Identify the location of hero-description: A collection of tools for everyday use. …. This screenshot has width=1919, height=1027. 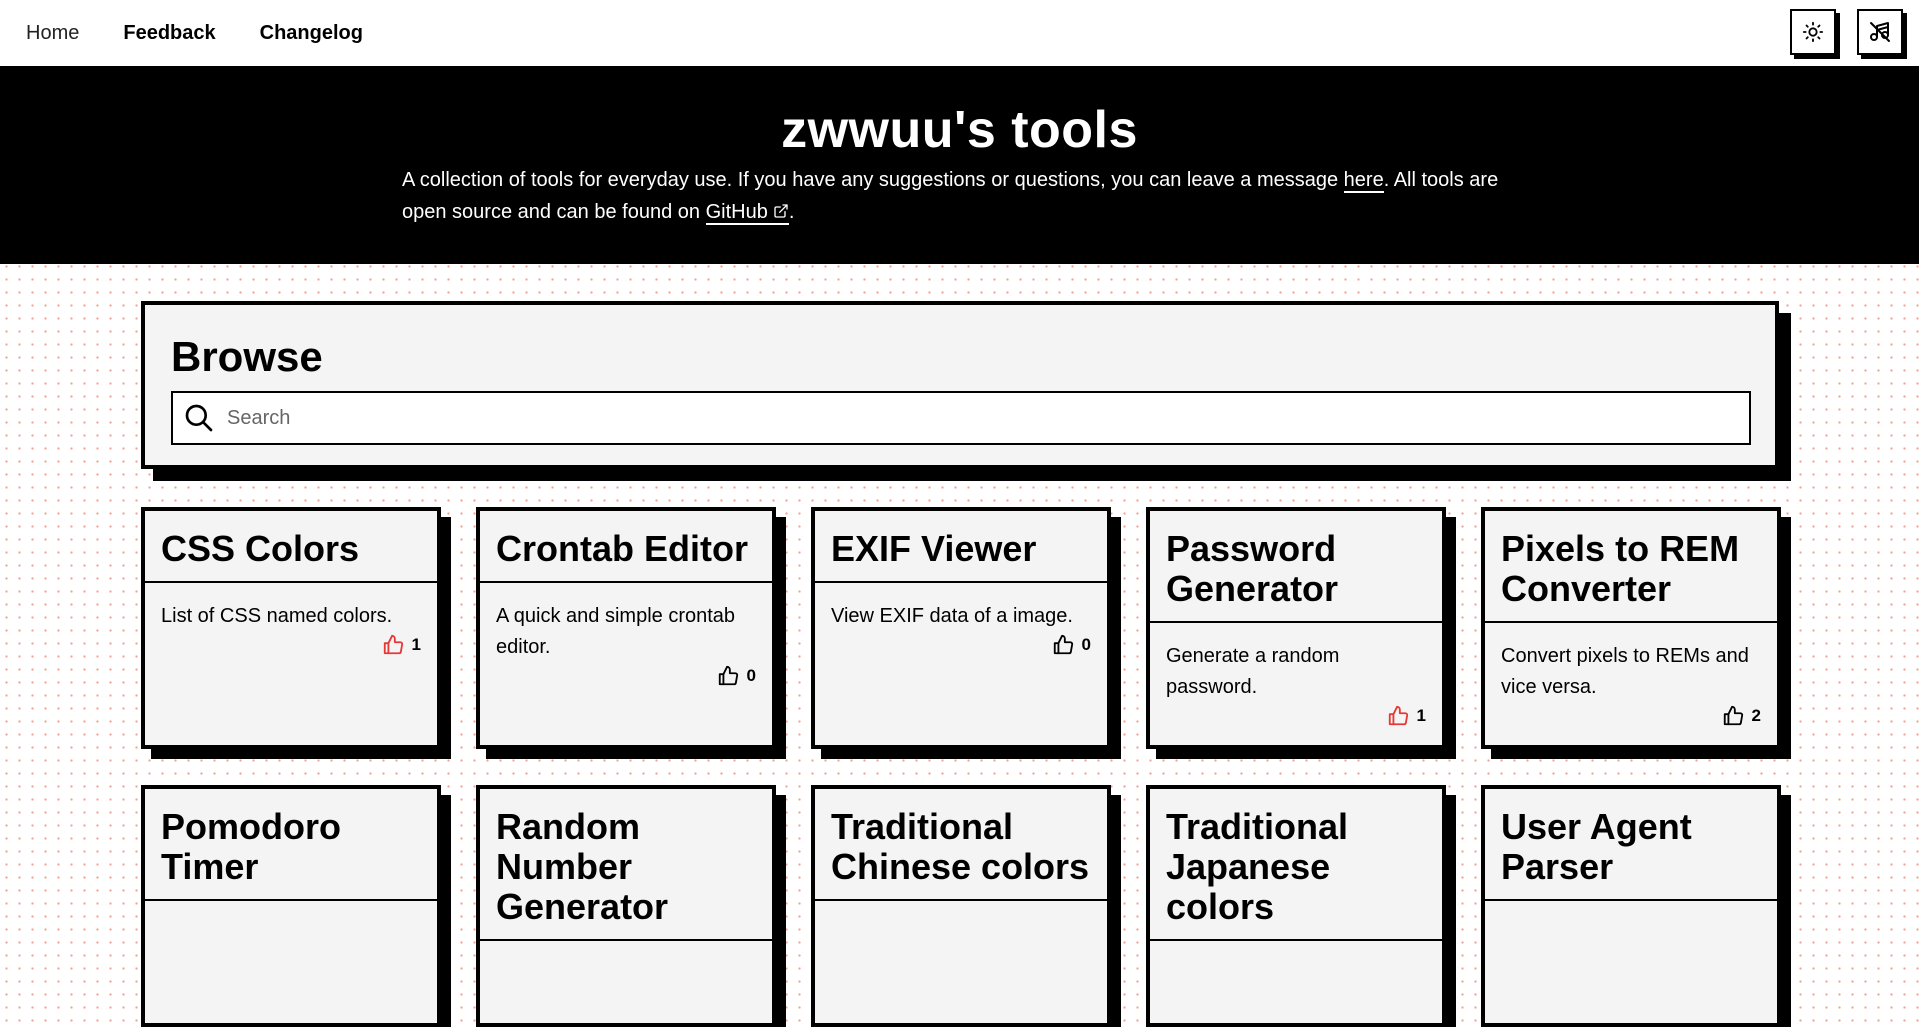
(962, 196).